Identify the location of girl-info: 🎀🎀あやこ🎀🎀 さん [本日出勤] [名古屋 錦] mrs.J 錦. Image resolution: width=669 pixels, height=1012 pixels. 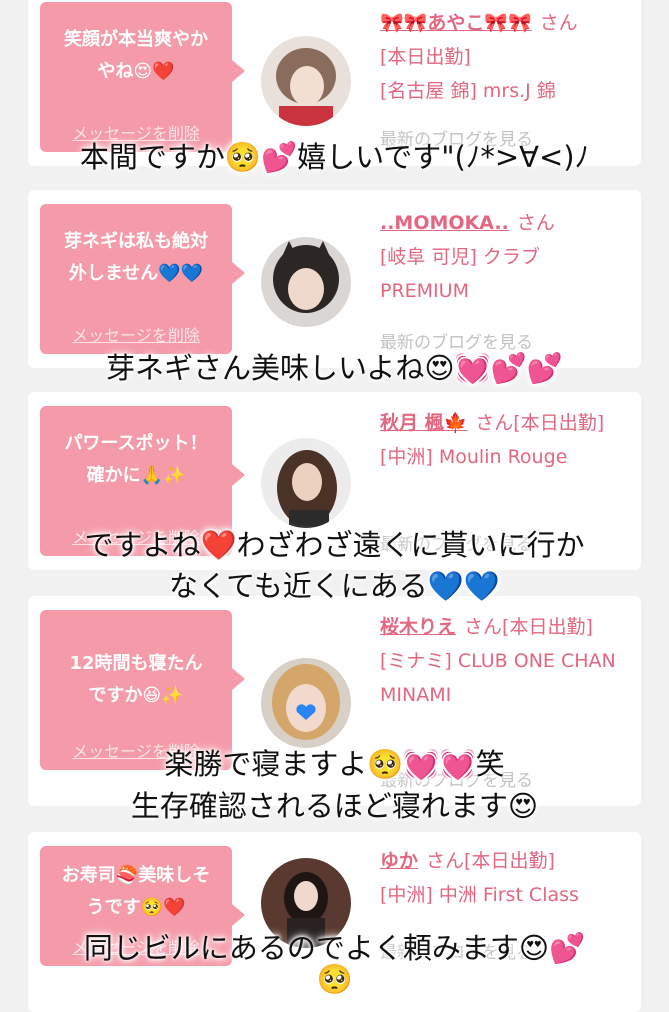
(506, 57).